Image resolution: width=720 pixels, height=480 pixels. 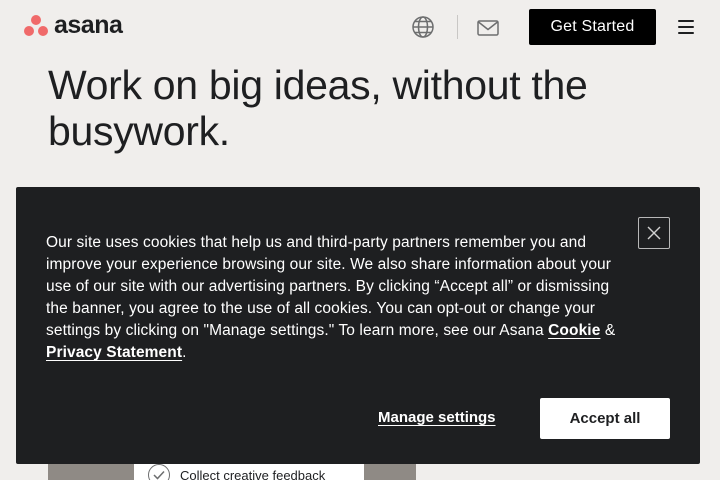 I want to click on close-icon, so click(x=654, y=233).